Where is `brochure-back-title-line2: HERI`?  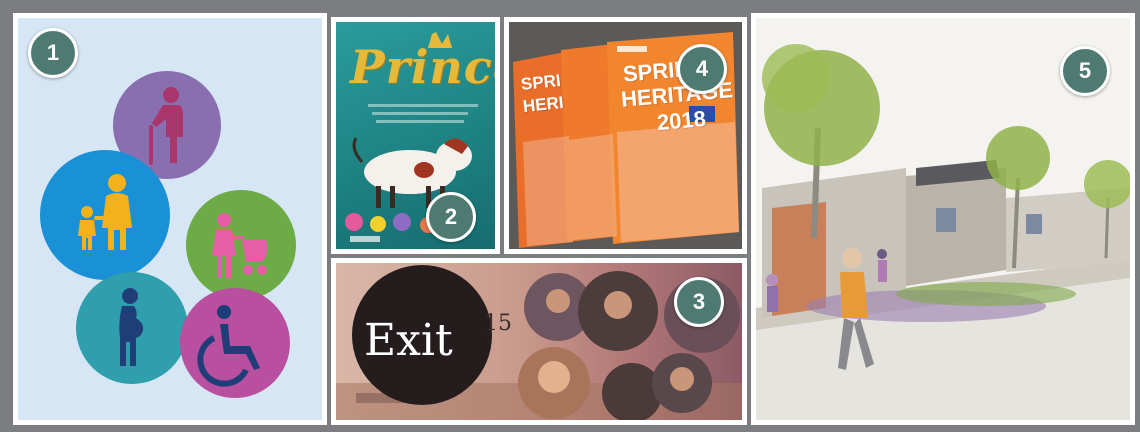
brochure-back-title-line2: HERI is located at coordinates (543, 104).